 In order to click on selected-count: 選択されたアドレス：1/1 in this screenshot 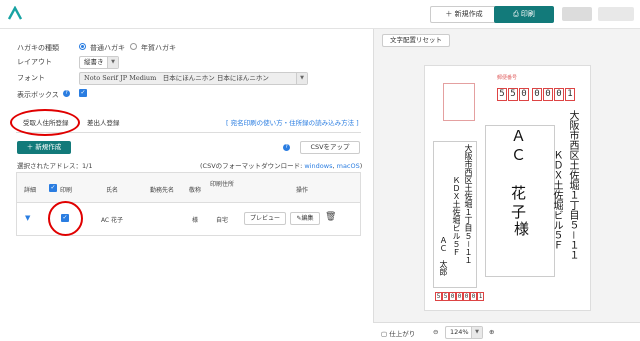, I will do `click(55, 166)`.